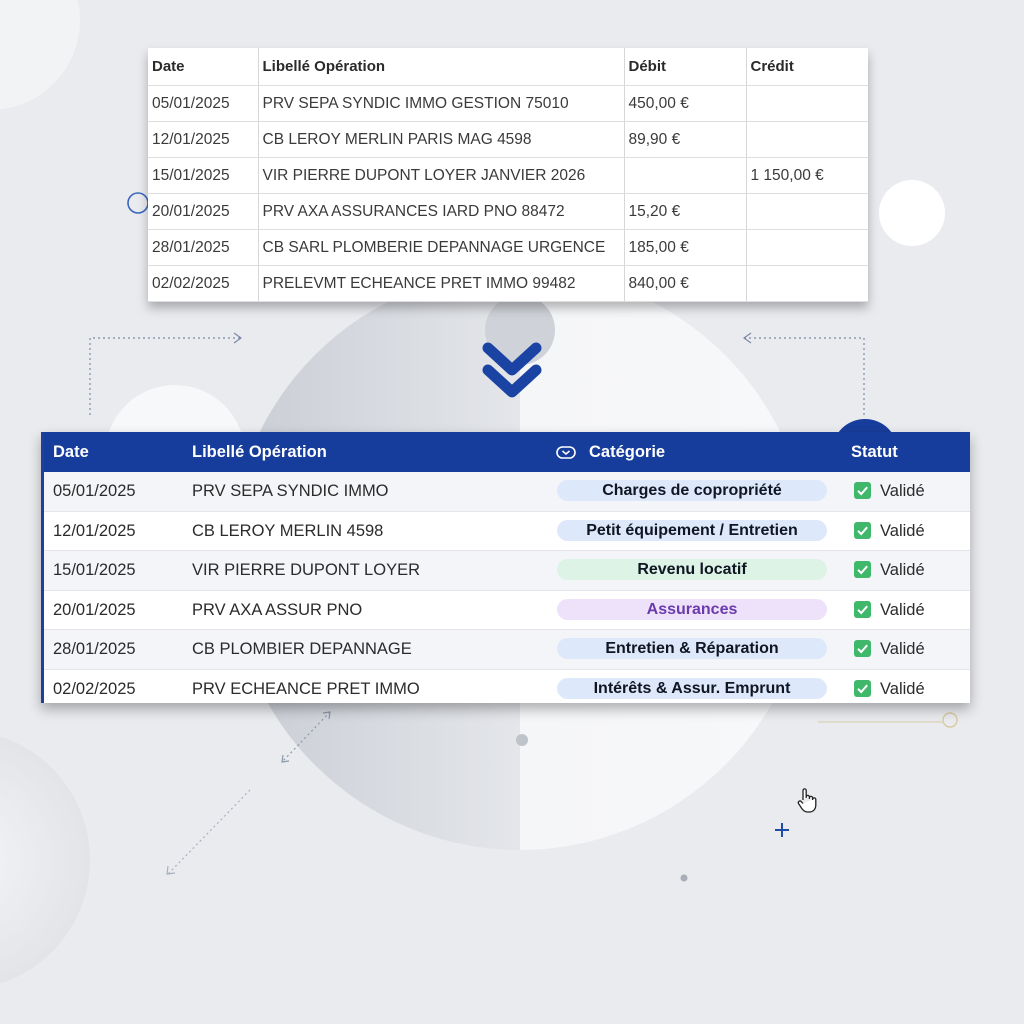 Image resolution: width=1024 pixels, height=1024 pixels. What do you see at coordinates (692, 609) in the screenshot?
I see `category-badge: Assurances` at bounding box center [692, 609].